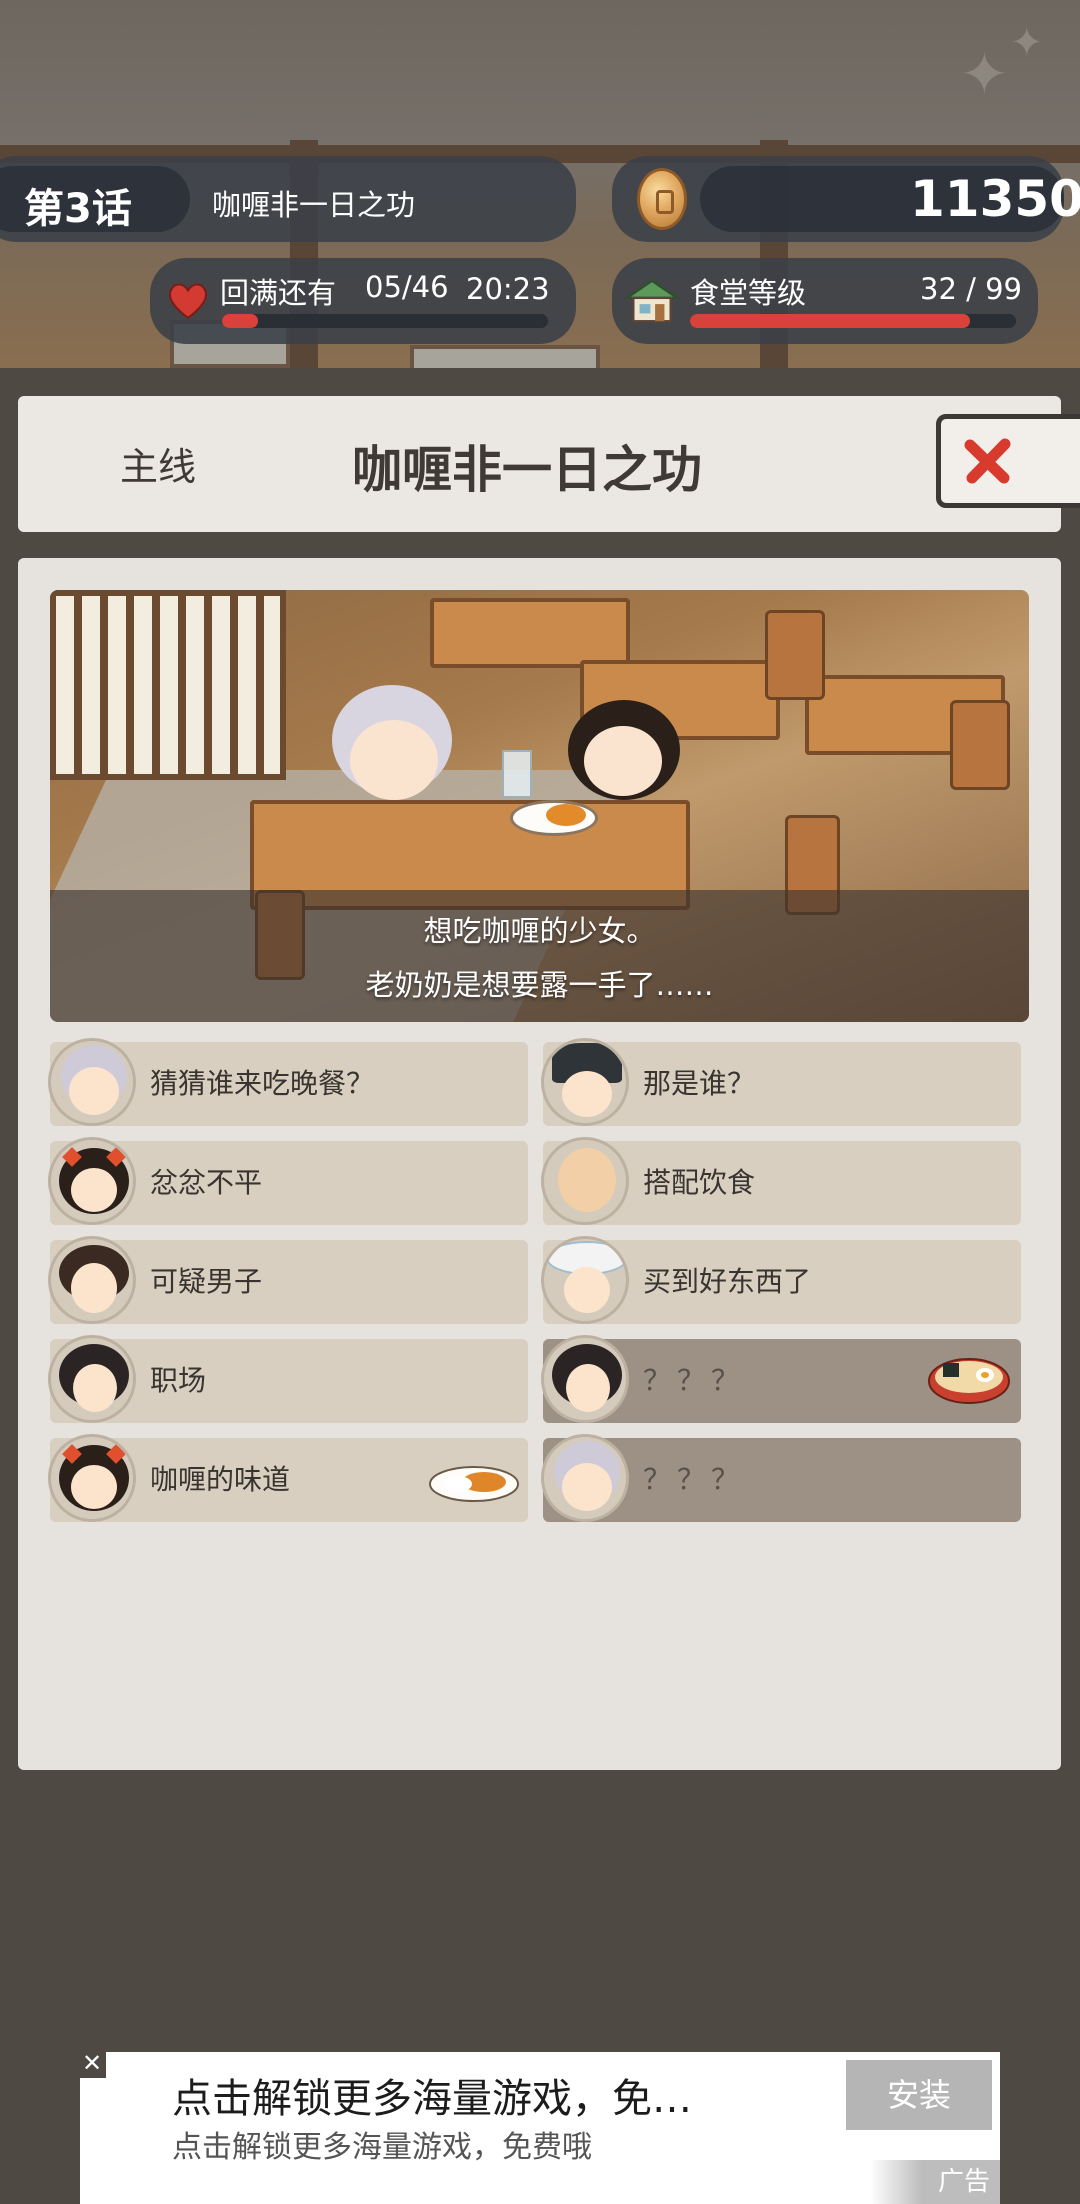 This screenshot has width=1080, height=2204. What do you see at coordinates (474, 1484) in the screenshot?
I see `curry-icon` at bounding box center [474, 1484].